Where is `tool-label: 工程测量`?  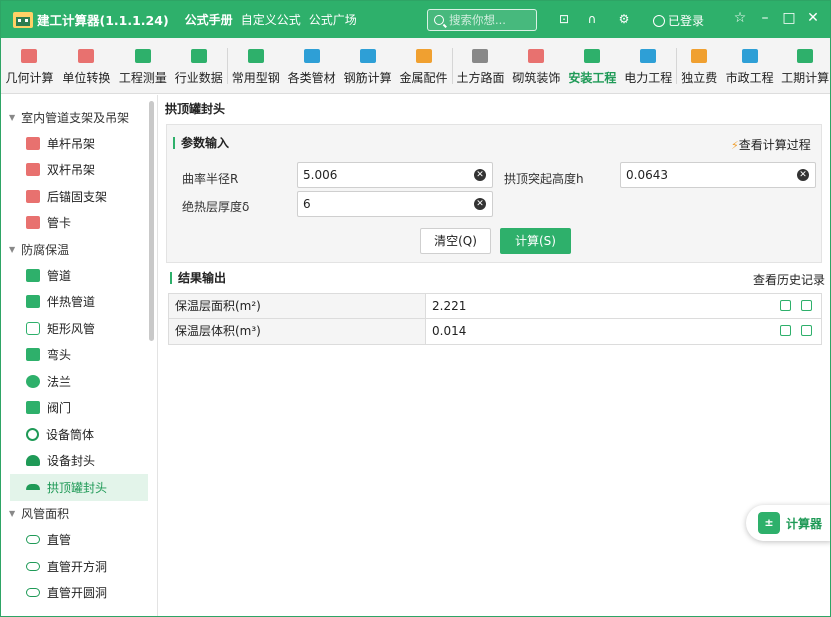 tool-label: 工程测量 is located at coordinates (142, 78).